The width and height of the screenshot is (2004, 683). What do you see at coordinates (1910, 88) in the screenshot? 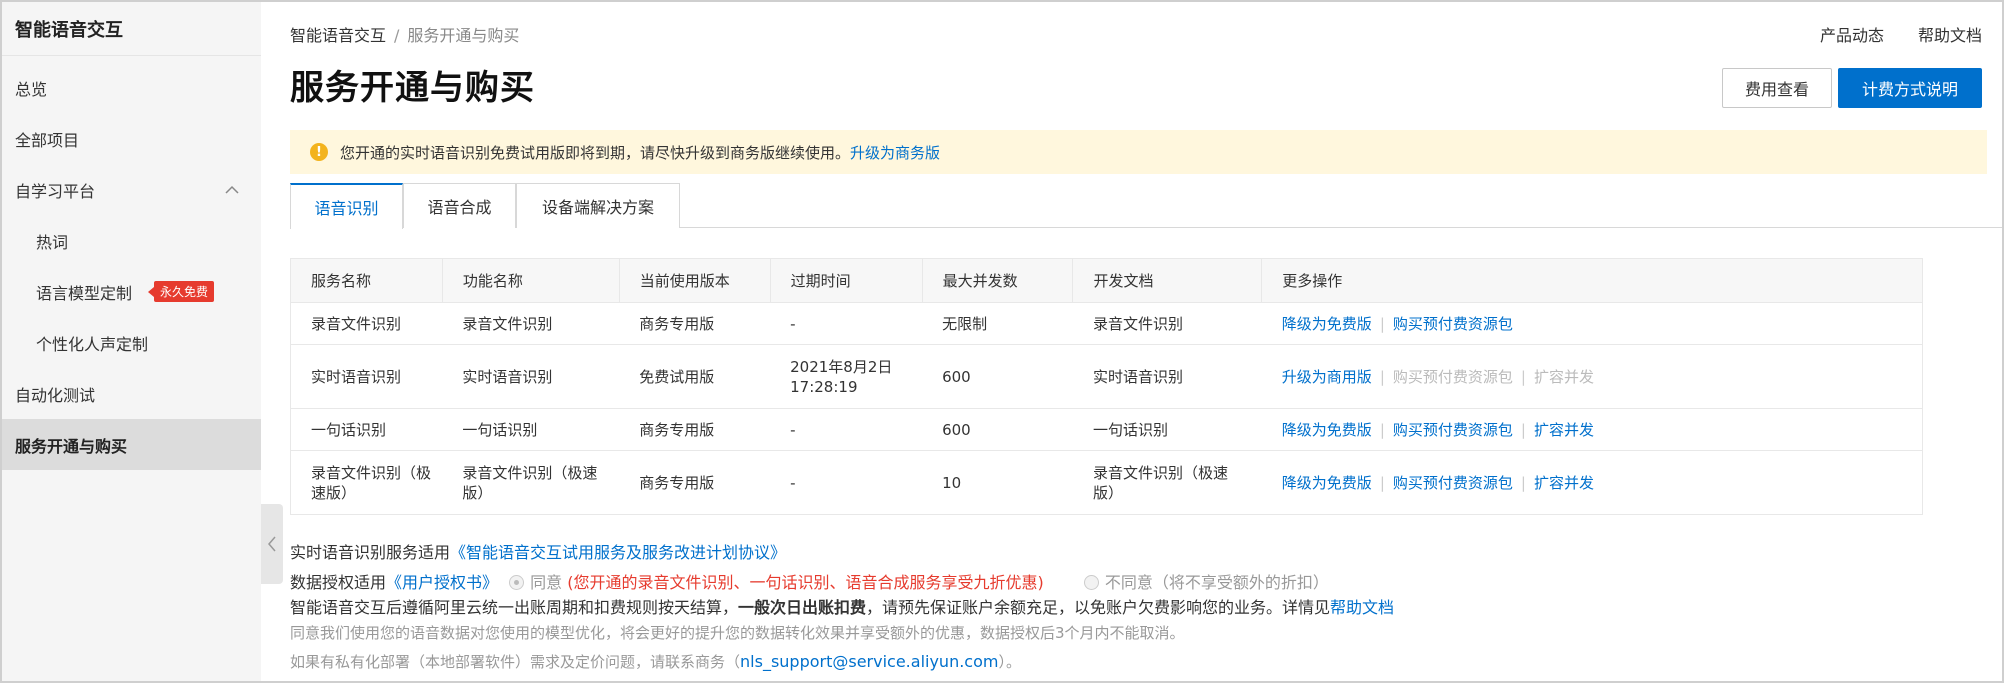
I see `billing-explanation-button: 计费方式说明` at bounding box center [1910, 88].